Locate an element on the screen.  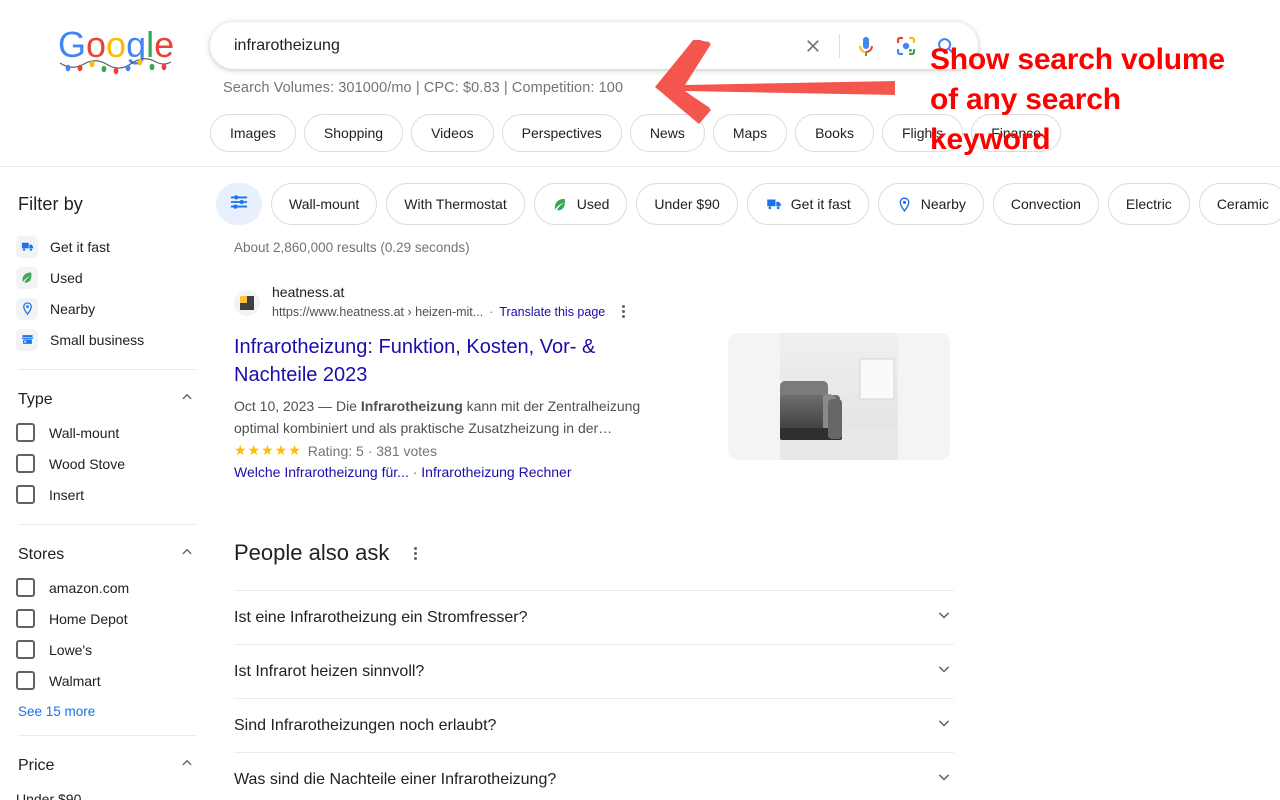
chip-label: Convection is located at coordinates (1045, 204).